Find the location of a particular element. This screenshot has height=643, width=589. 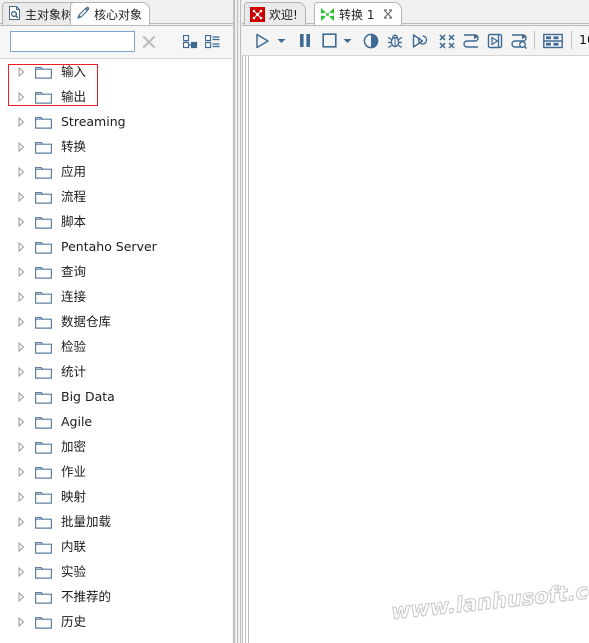

tree-item: 作业 is located at coordinates (116, 471).